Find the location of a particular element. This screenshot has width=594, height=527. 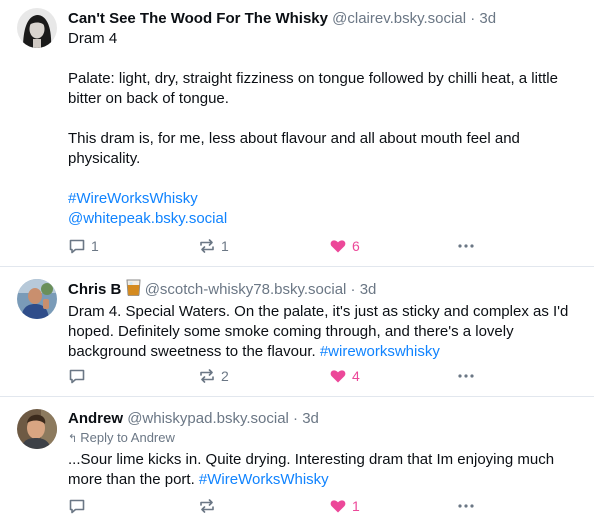

repost-button: 1 is located at coordinates (213, 246).